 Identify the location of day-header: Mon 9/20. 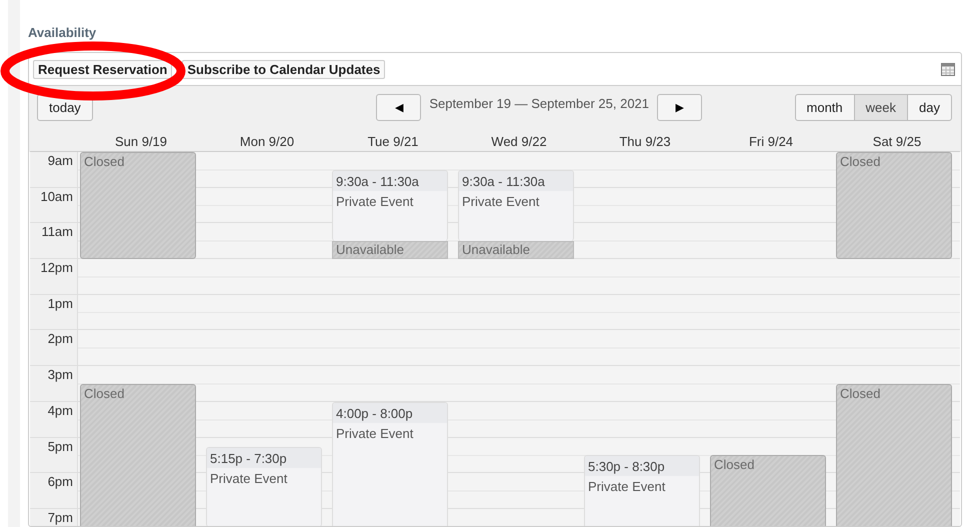
(267, 141).